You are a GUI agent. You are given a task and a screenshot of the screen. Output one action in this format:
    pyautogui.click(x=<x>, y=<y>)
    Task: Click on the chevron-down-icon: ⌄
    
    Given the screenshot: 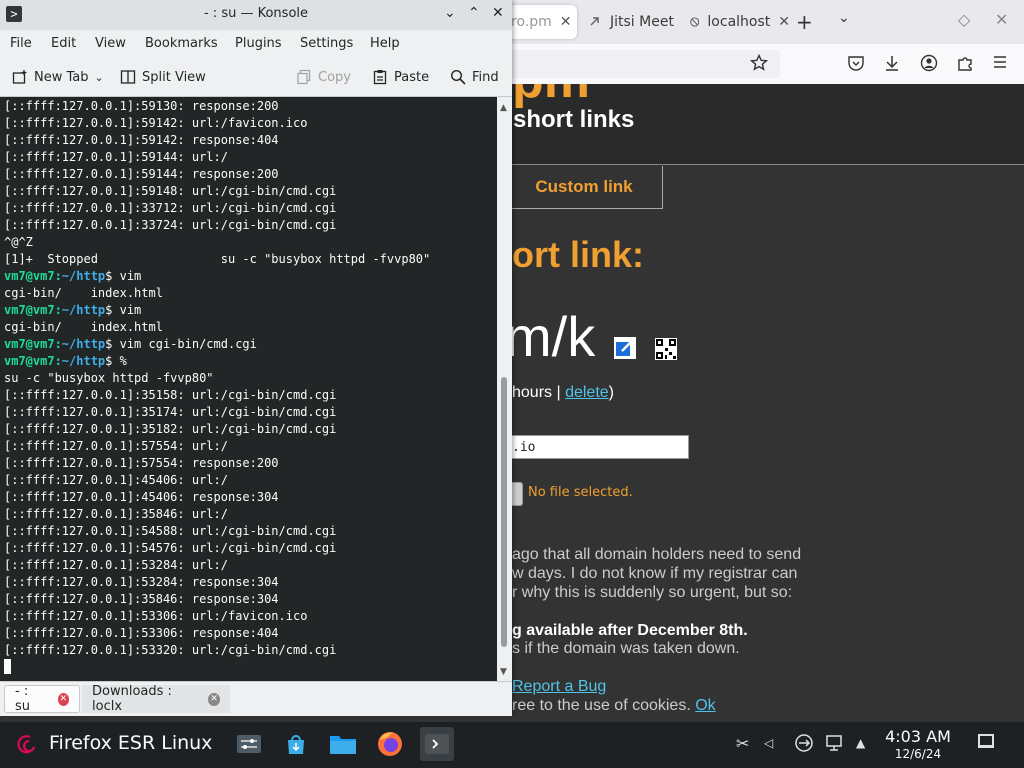 What is the action you would take?
    pyautogui.click(x=99, y=77)
    